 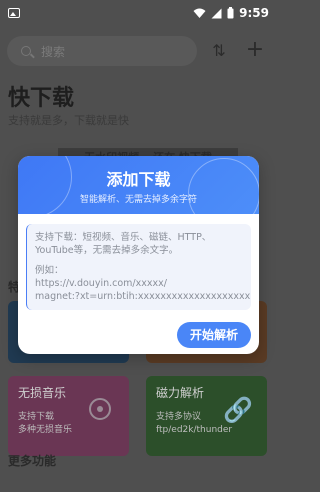 I want to click on search-row: 搜索 ⇅ +, so click(x=138, y=51).